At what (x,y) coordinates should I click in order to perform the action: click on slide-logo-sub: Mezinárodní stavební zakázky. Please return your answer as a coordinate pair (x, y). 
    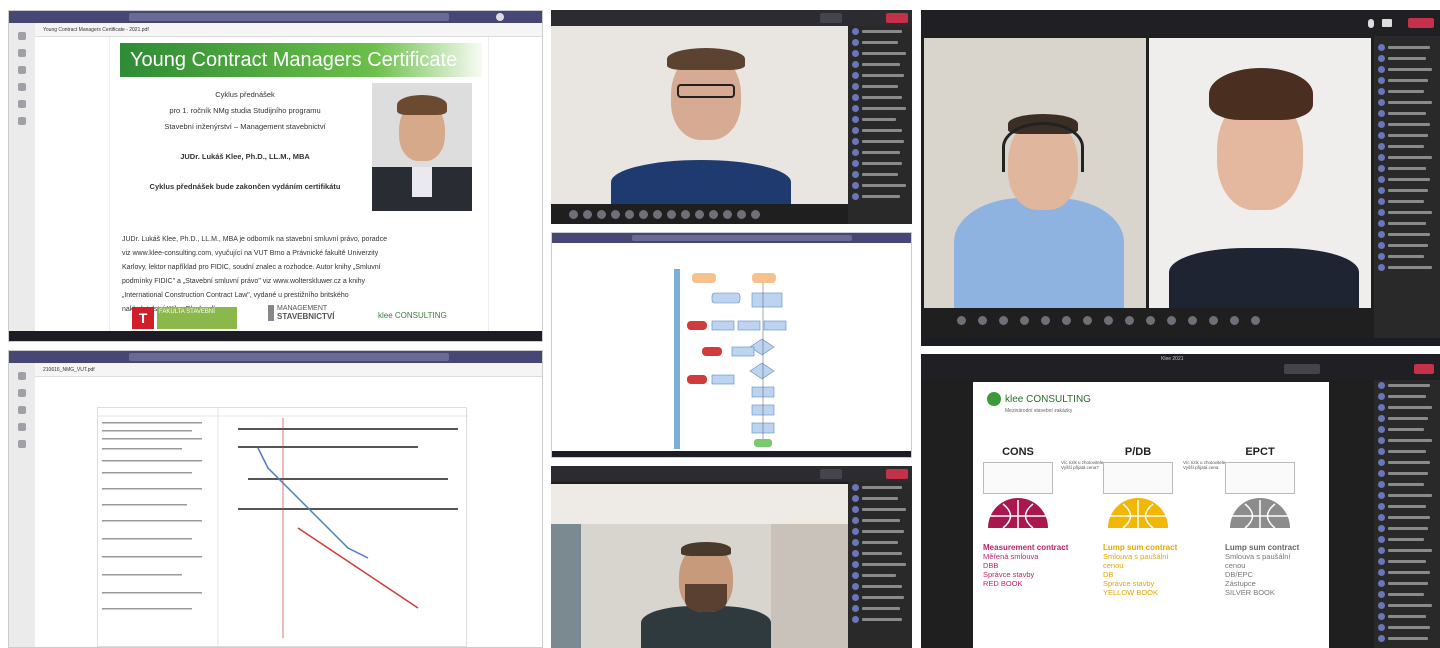
    Looking at the image, I should click on (1039, 411).